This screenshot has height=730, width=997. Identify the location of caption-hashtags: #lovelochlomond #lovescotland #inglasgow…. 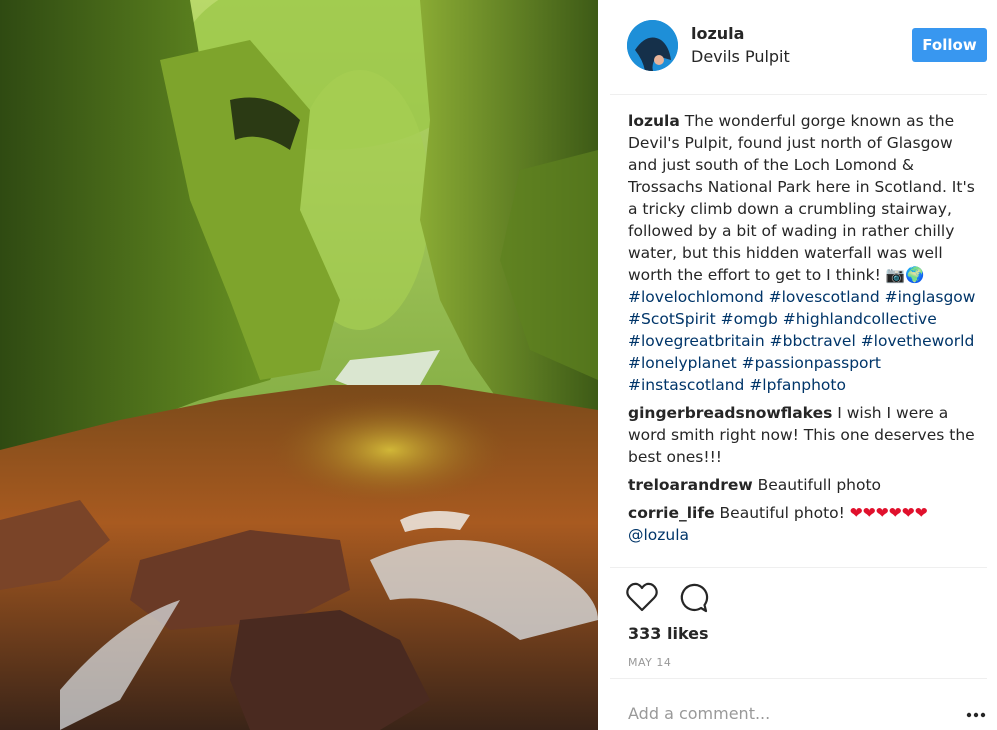
(801, 341).